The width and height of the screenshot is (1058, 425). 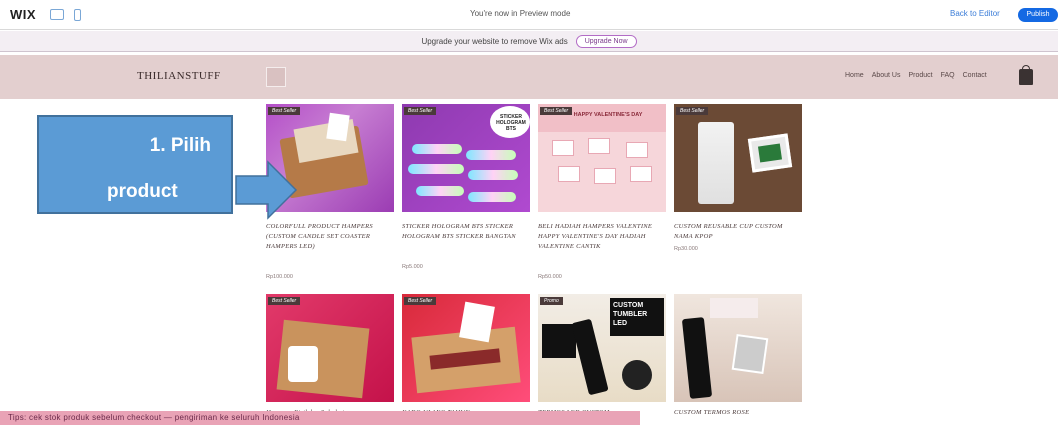 What do you see at coordinates (886, 75) in the screenshot?
I see `nav-about: About Us` at bounding box center [886, 75].